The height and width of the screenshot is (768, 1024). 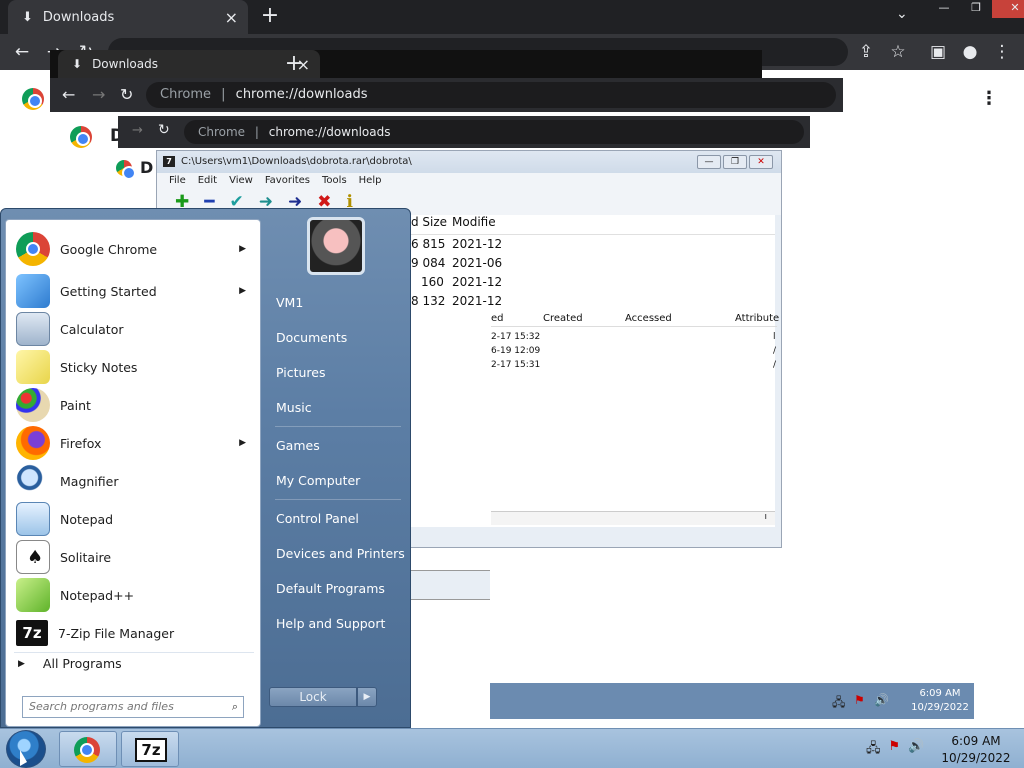 What do you see at coordinates (128, 17) in the screenshot?
I see `tab-downloads: ⬇ Downloads ×` at bounding box center [128, 17].